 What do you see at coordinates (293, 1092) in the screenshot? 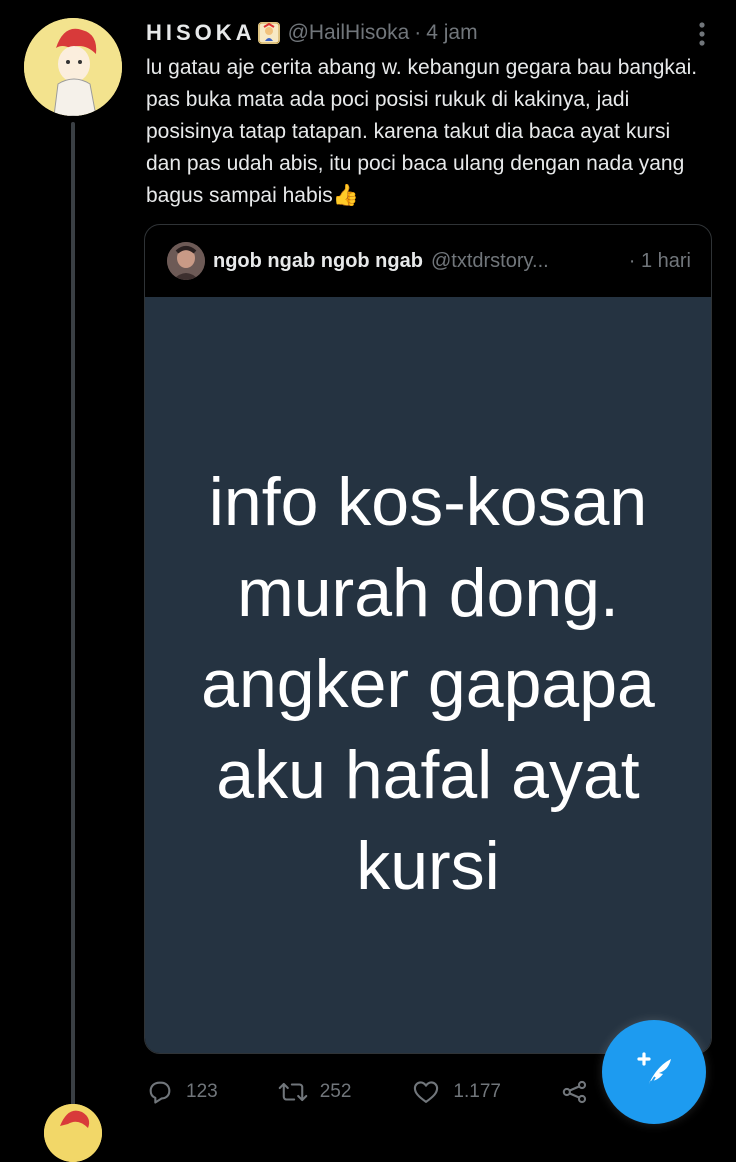
I see `retweet-icon` at bounding box center [293, 1092].